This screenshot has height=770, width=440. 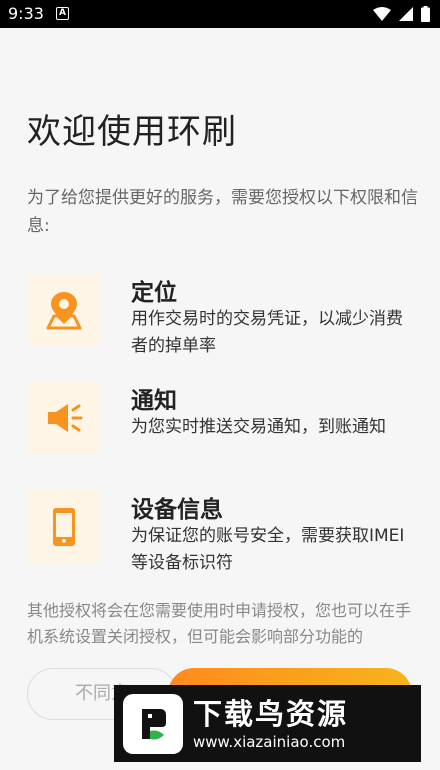 What do you see at coordinates (62, 13) in the screenshot?
I see `app-notification-icon: A` at bounding box center [62, 13].